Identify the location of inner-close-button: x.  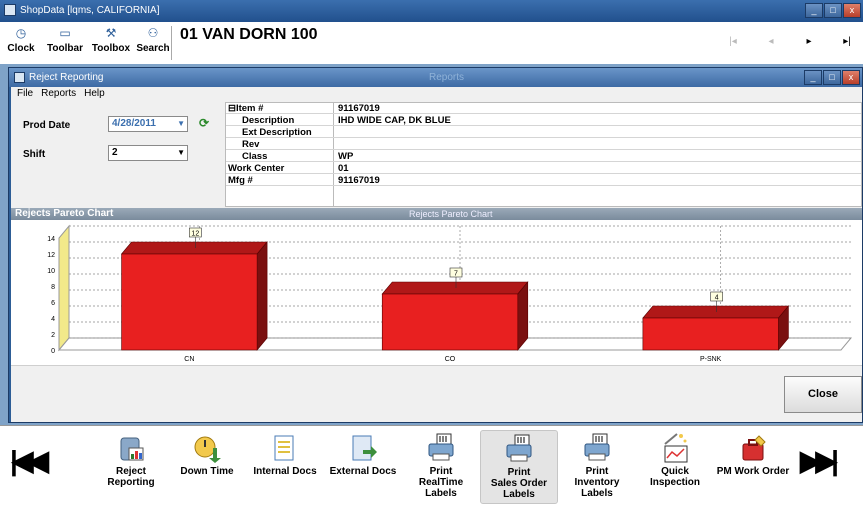
(851, 77).